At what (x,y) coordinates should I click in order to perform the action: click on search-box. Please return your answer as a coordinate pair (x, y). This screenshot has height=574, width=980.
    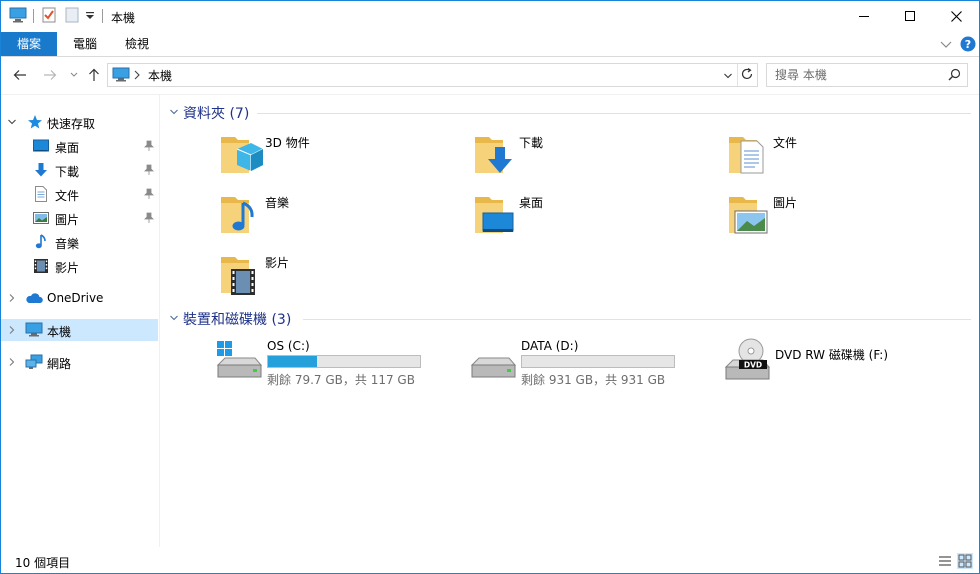
    Looking at the image, I should click on (867, 75).